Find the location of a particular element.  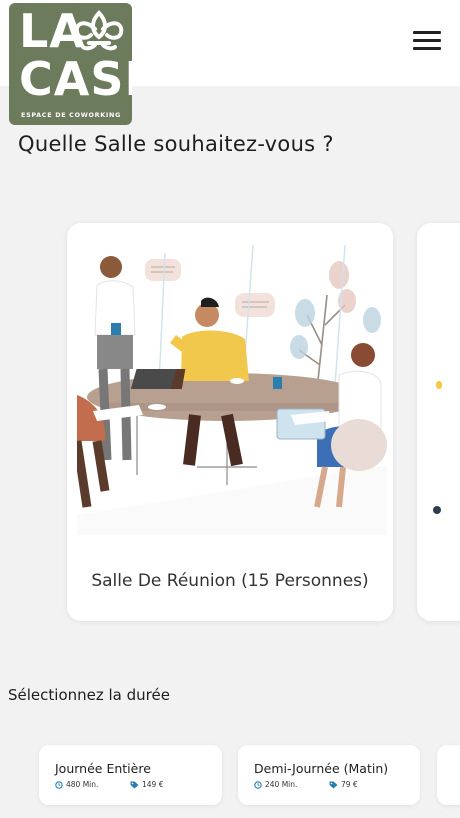

duration-price: 149 € is located at coordinates (146, 784).